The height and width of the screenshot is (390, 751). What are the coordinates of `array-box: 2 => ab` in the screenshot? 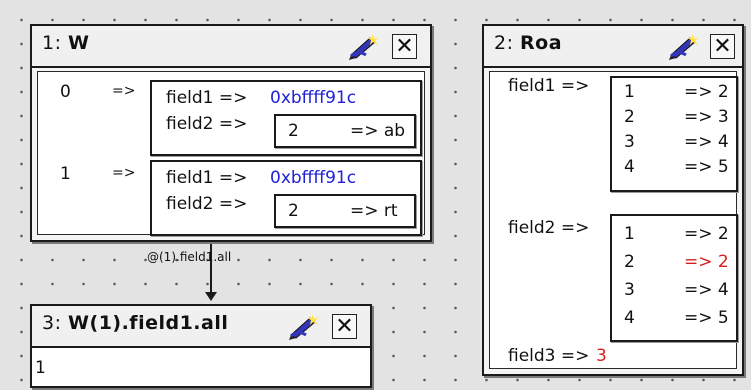 It's located at (345, 131).